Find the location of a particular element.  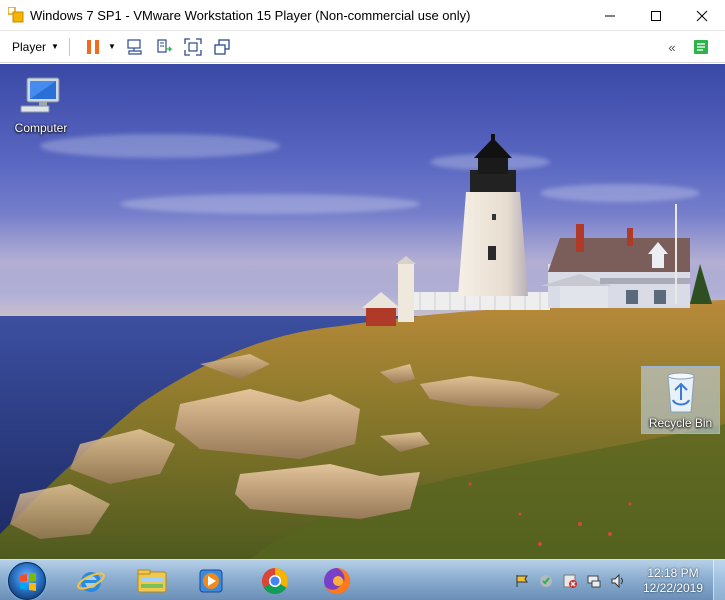

desktop-icon-label: Computer is located at coordinates (41, 128).